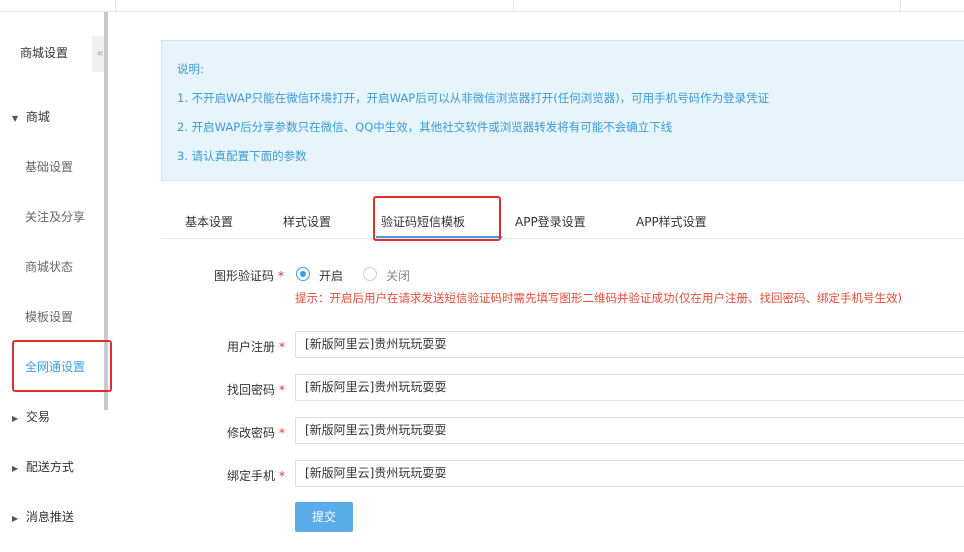  I want to click on retrieve-password-template-field: [新版阿里云]贵州玩玩耍耍, so click(629, 387).